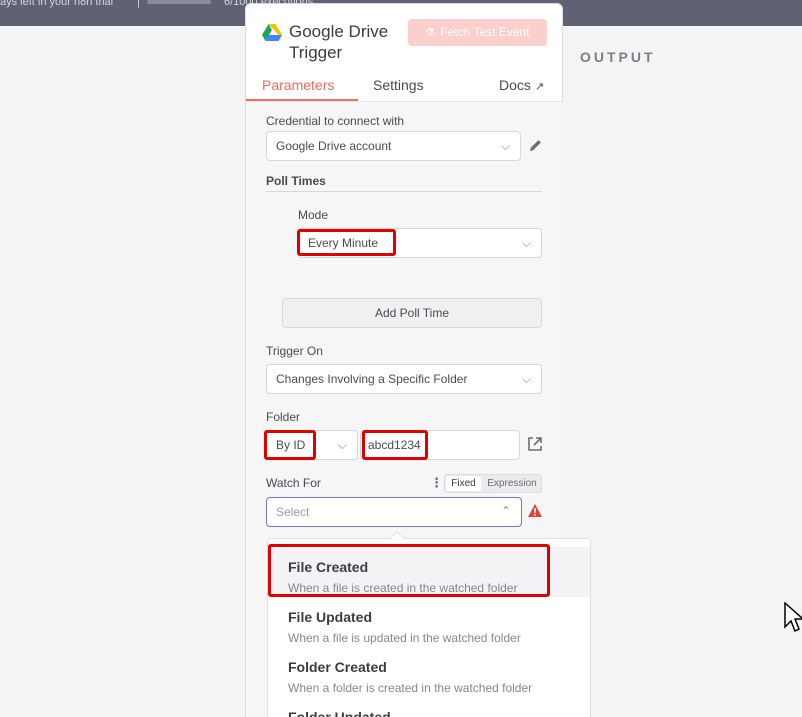 The image size is (802, 717). I want to click on docs-label: Docs, so click(515, 85).